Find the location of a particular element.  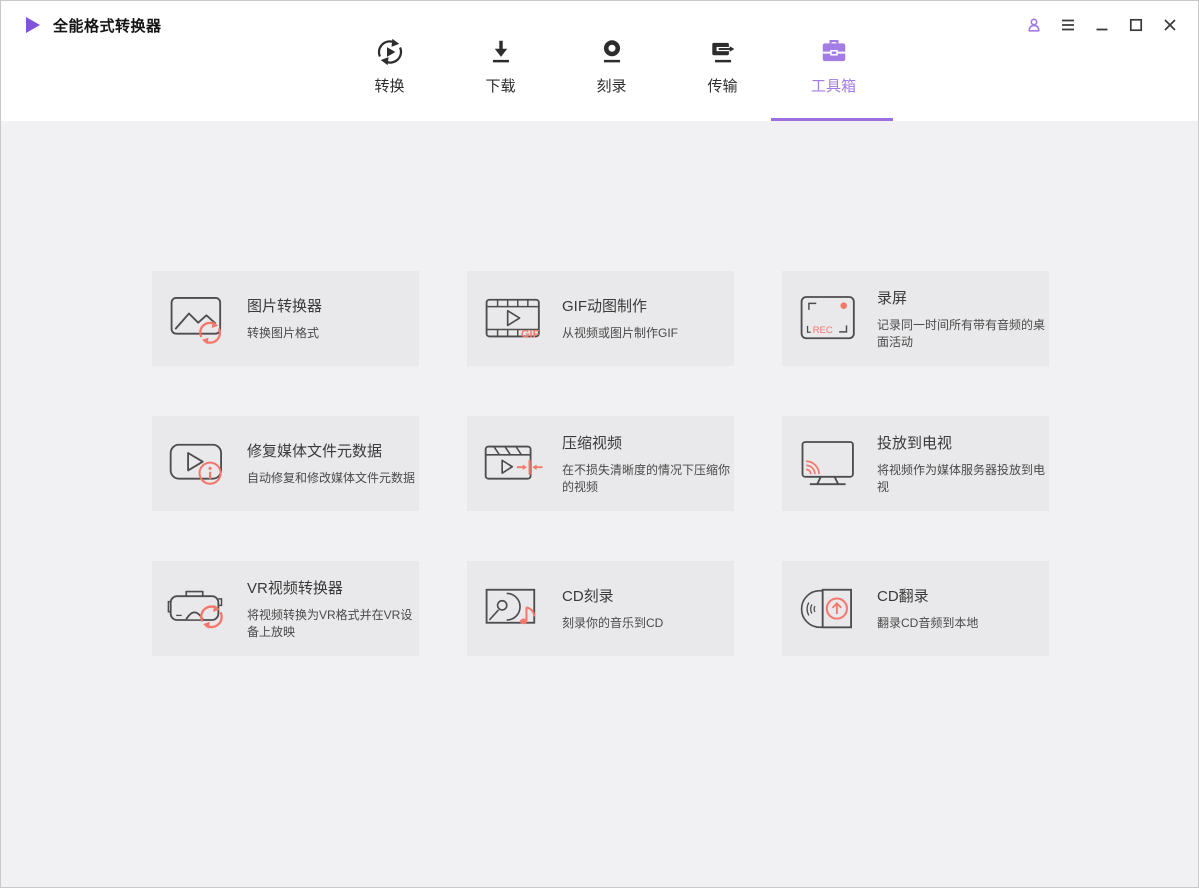

tab-label: 传输 is located at coordinates (722, 86).